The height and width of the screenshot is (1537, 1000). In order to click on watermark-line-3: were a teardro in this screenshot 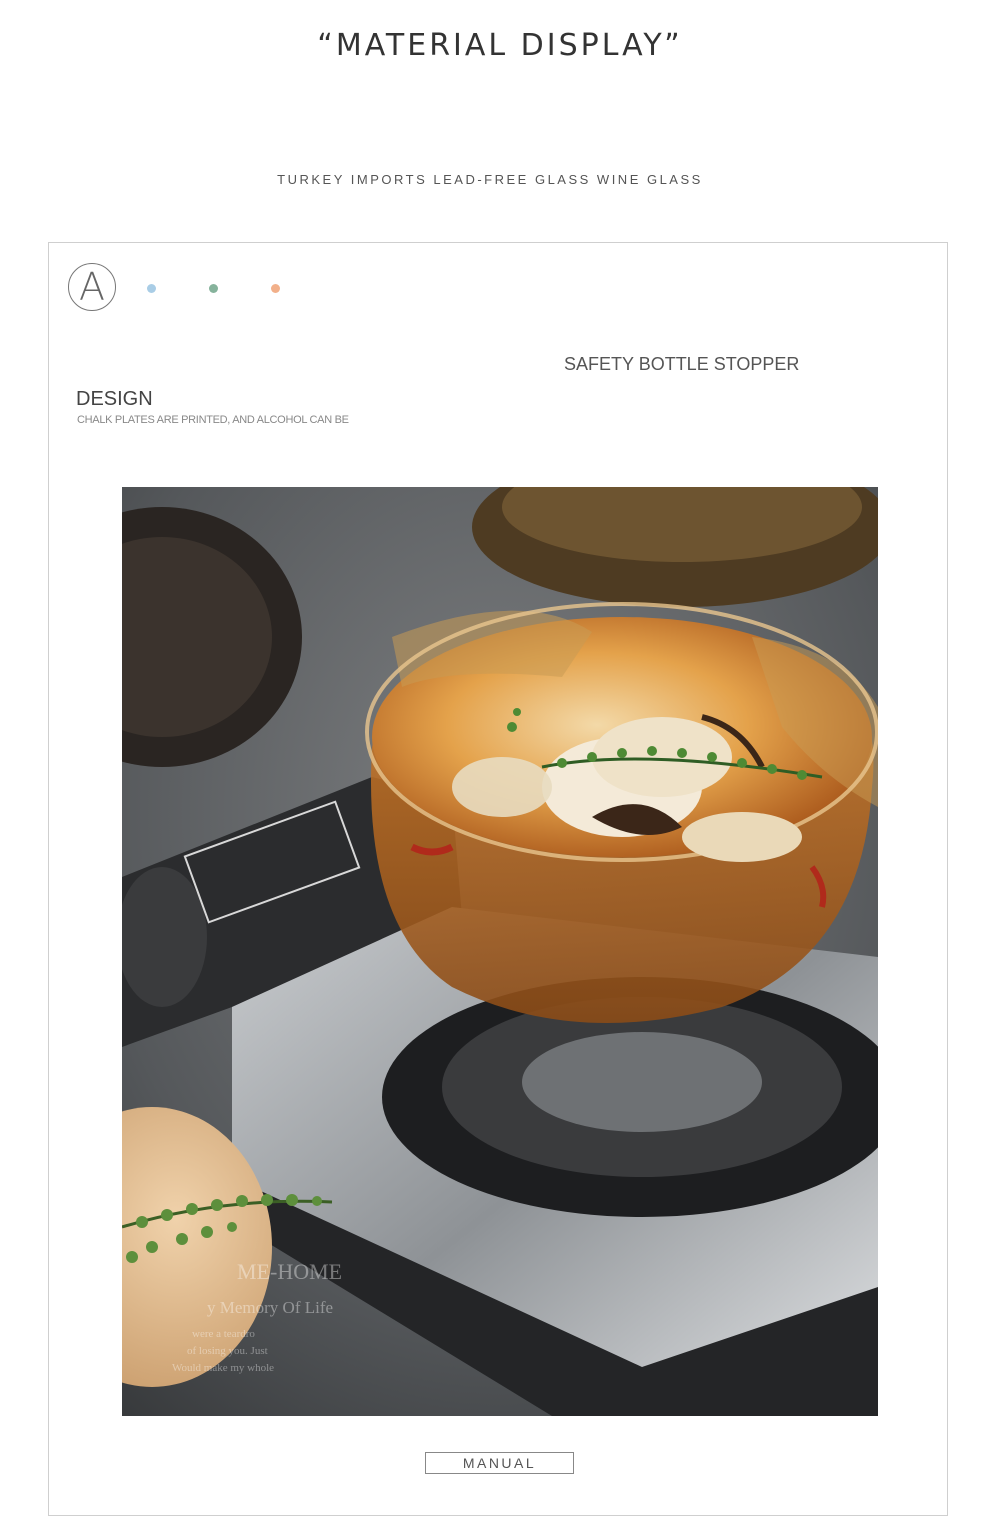, I will do `click(223, 1334)`.